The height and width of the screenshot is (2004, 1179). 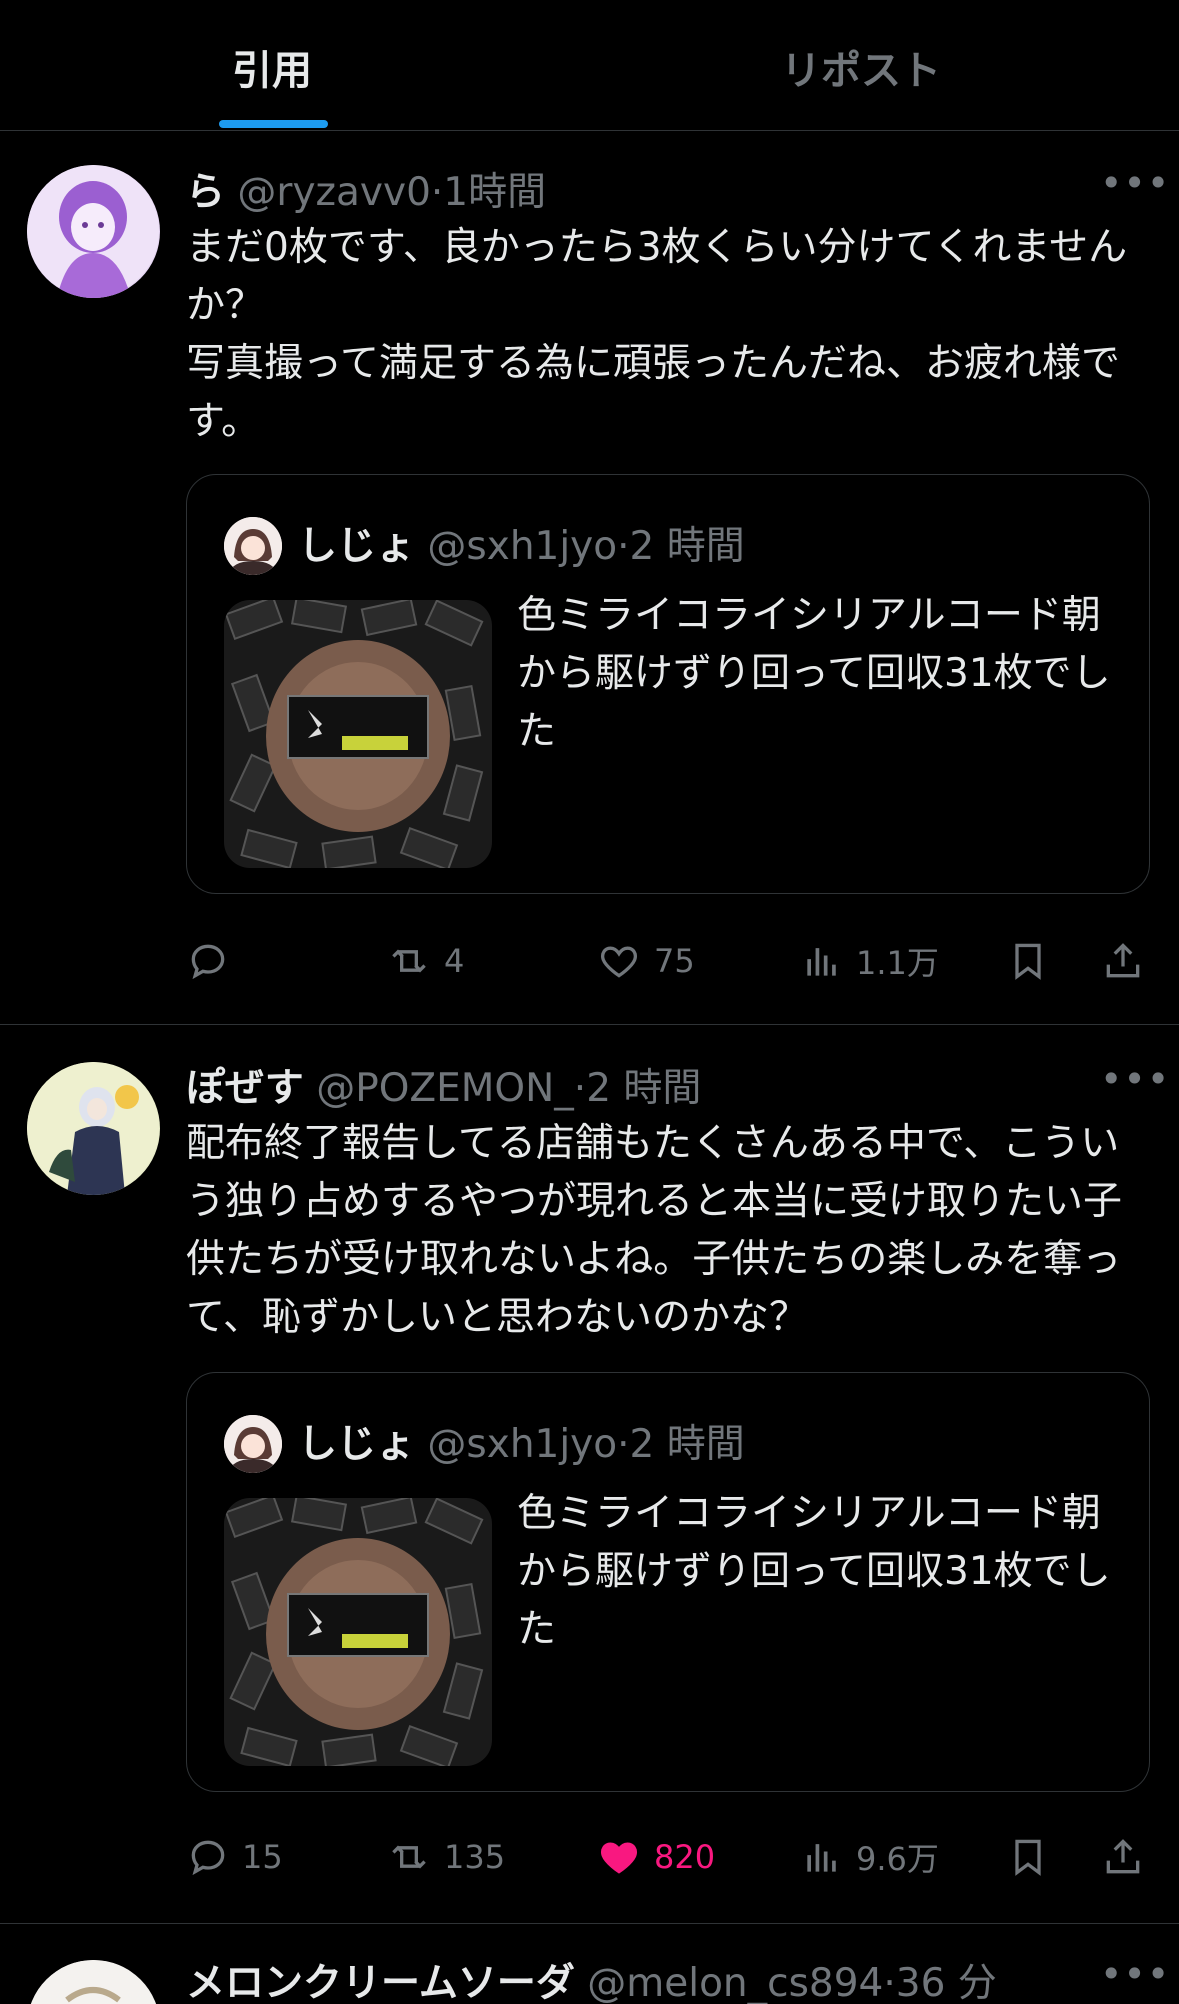 What do you see at coordinates (946, 1982) in the screenshot?
I see `post-time: 36 分` at bounding box center [946, 1982].